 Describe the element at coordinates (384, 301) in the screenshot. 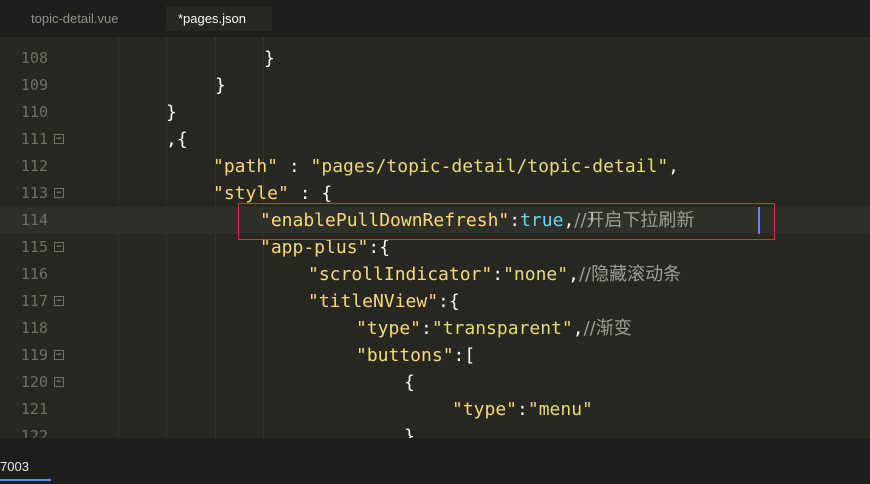

I see `code-text: "titleNView":{` at that location.